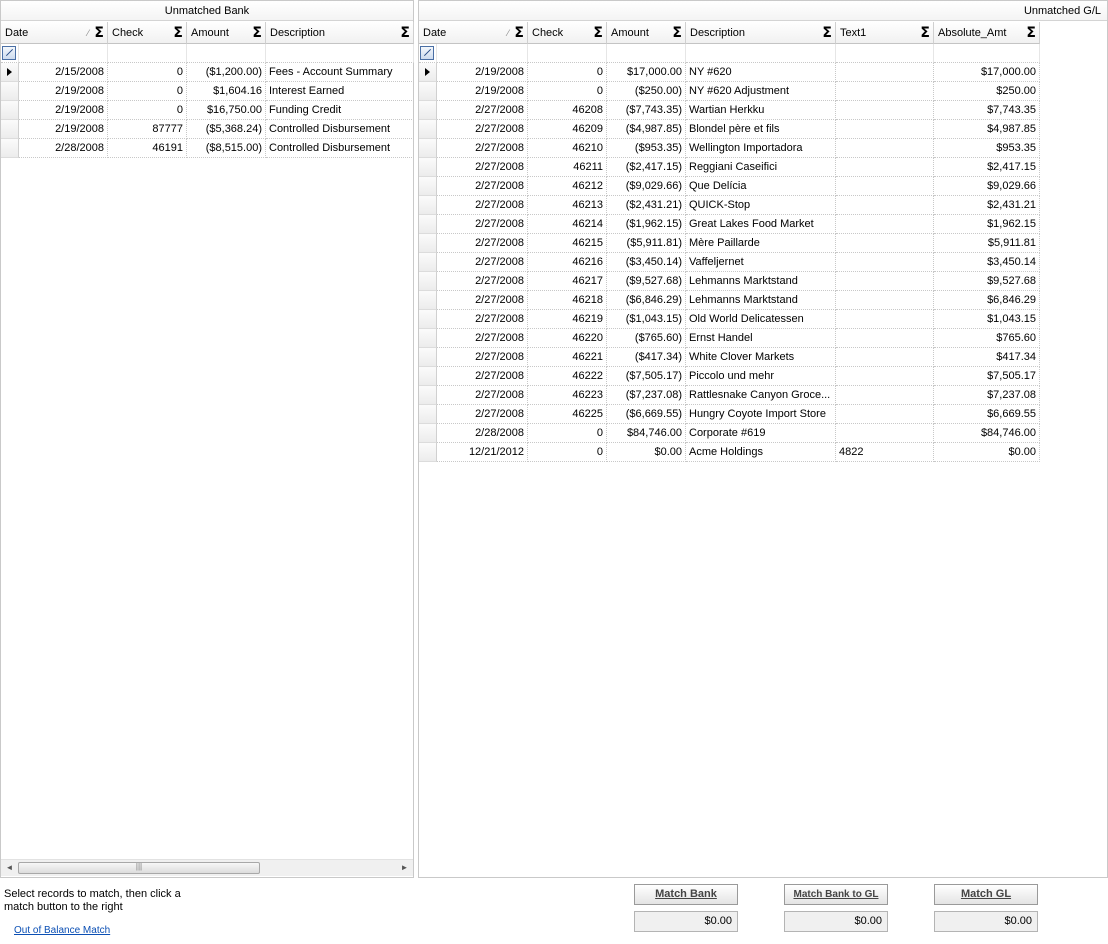  What do you see at coordinates (987, 395) in the screenshot?
I see `gl-cell-absolute_amt: $7,237.08` at bounding box center [987, 395].